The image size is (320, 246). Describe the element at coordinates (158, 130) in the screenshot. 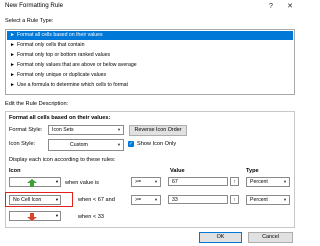

I see `reverse-icon-order-button: Reverse Icon Order` at that location.